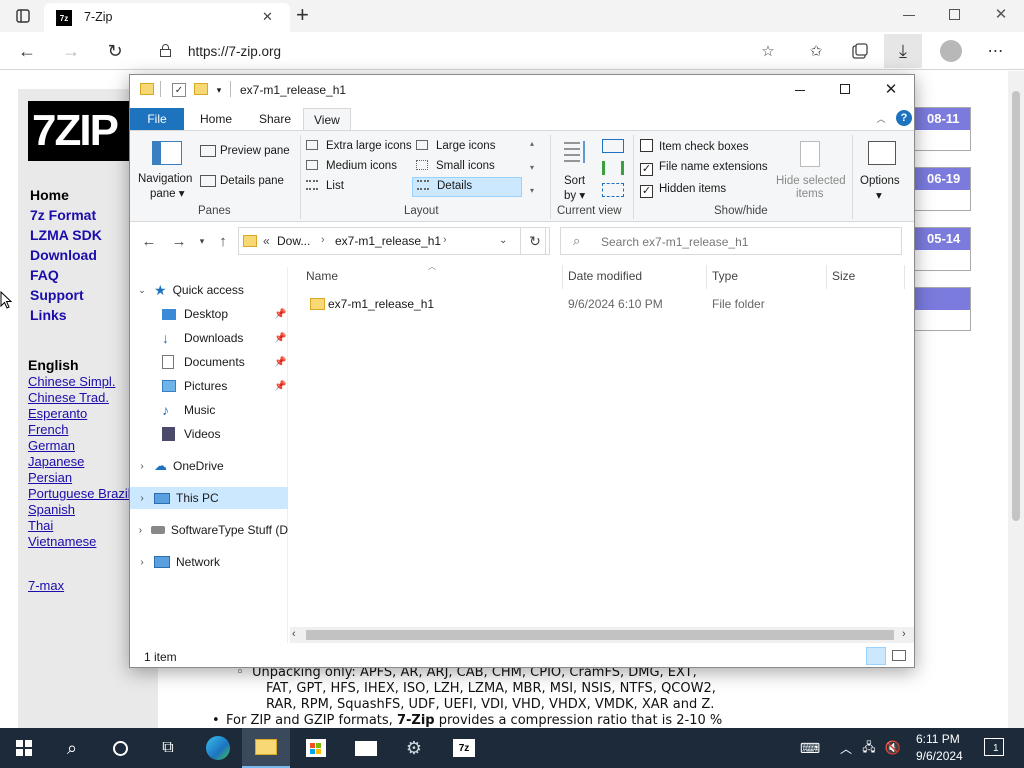 The height and width of the screenshot is (768, 1024). Describe the element at coordinates (605, 276) in the screenshot. I see `column-date-modified: Date modified` at that location.